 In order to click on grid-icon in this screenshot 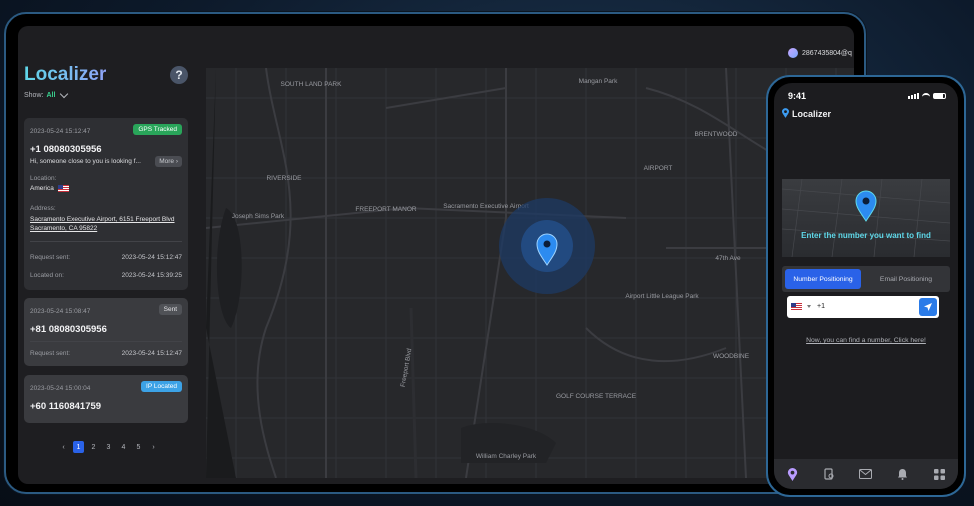, I will do `click(940, 474)`.